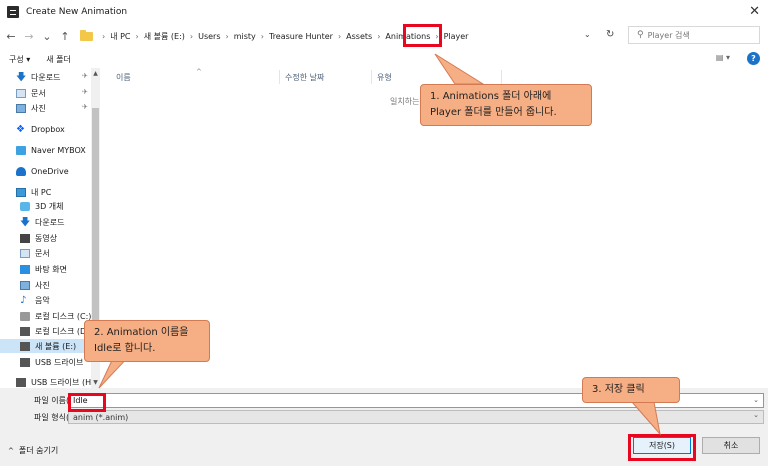  Describe the element at coordinates (58, 150) in the screenshot. I see `sidebar-item-label: Naver MYBOX` at that location.